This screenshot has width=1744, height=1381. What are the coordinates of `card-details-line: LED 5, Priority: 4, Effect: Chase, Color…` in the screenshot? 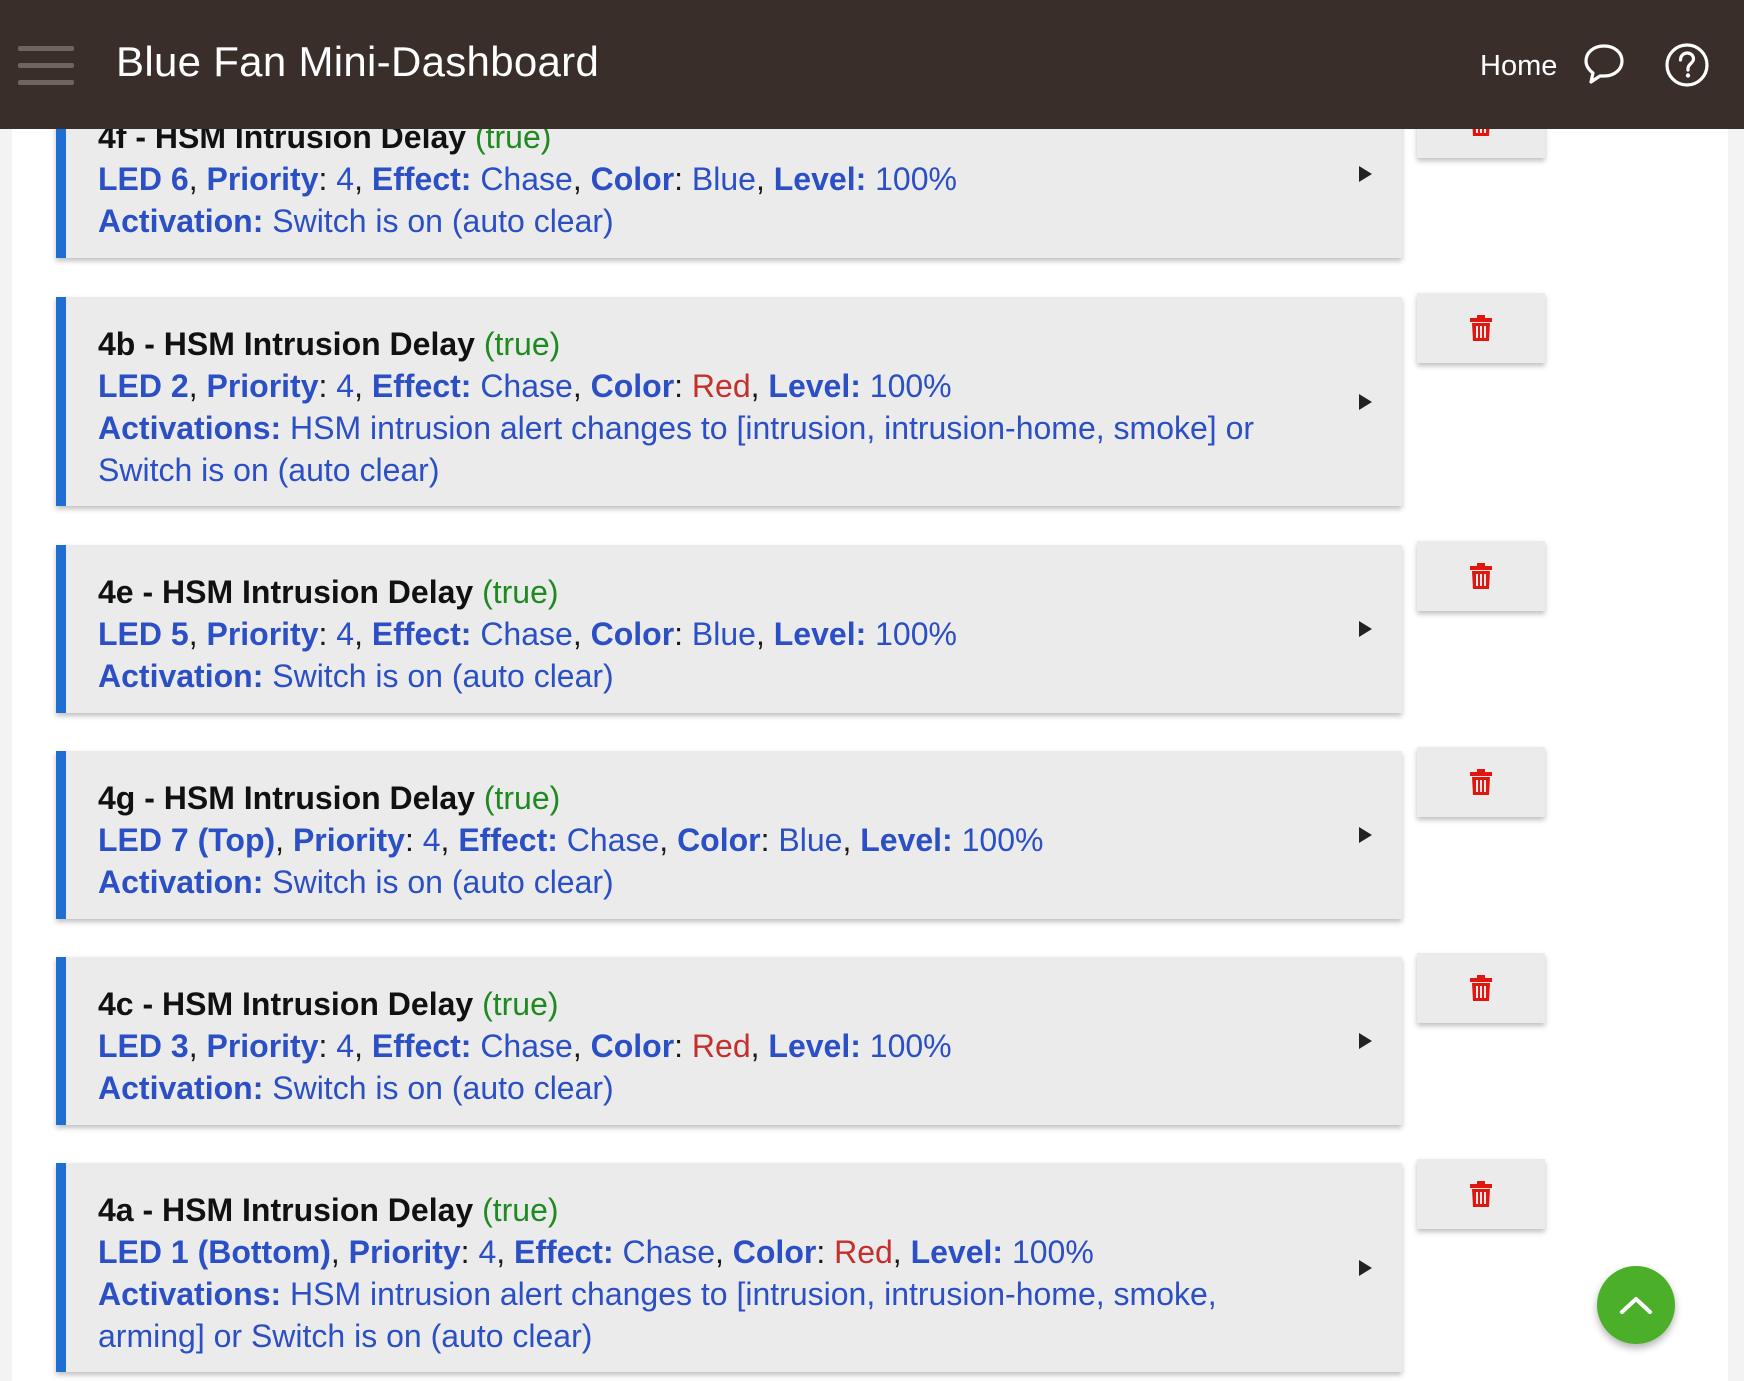 It's located at (527, 634).